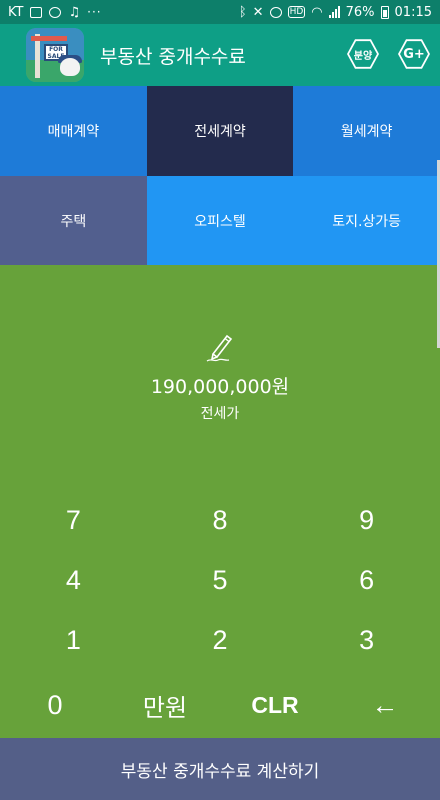  I want to click on keypad-row: 1 2 3, so click(220, 640).